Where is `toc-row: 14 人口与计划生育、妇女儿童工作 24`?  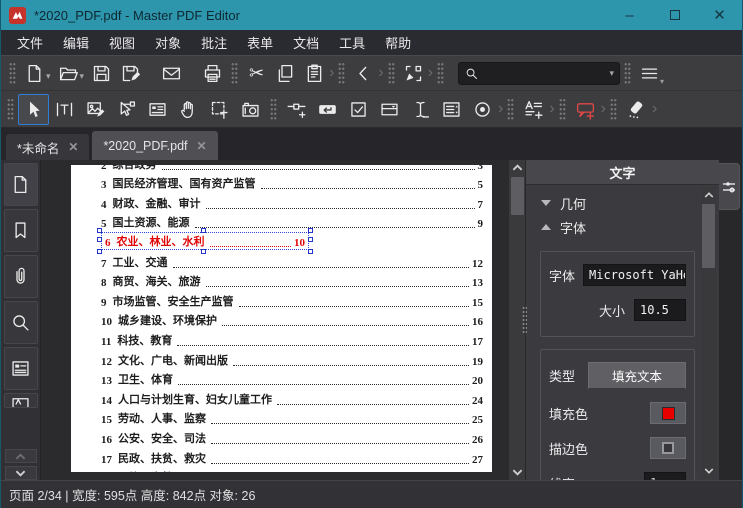 toc-row: 14 人口与计划生育、妇女儿童工作 24 is located at coordinates (292, 400).